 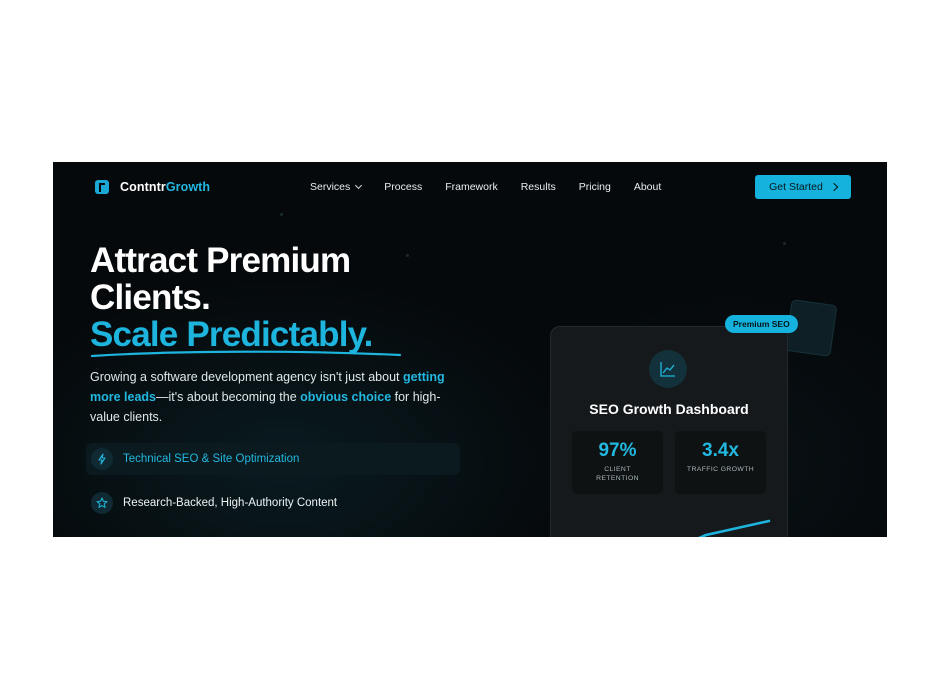 I want to click on nav-item-results: Results, so click(x=538, y=187).